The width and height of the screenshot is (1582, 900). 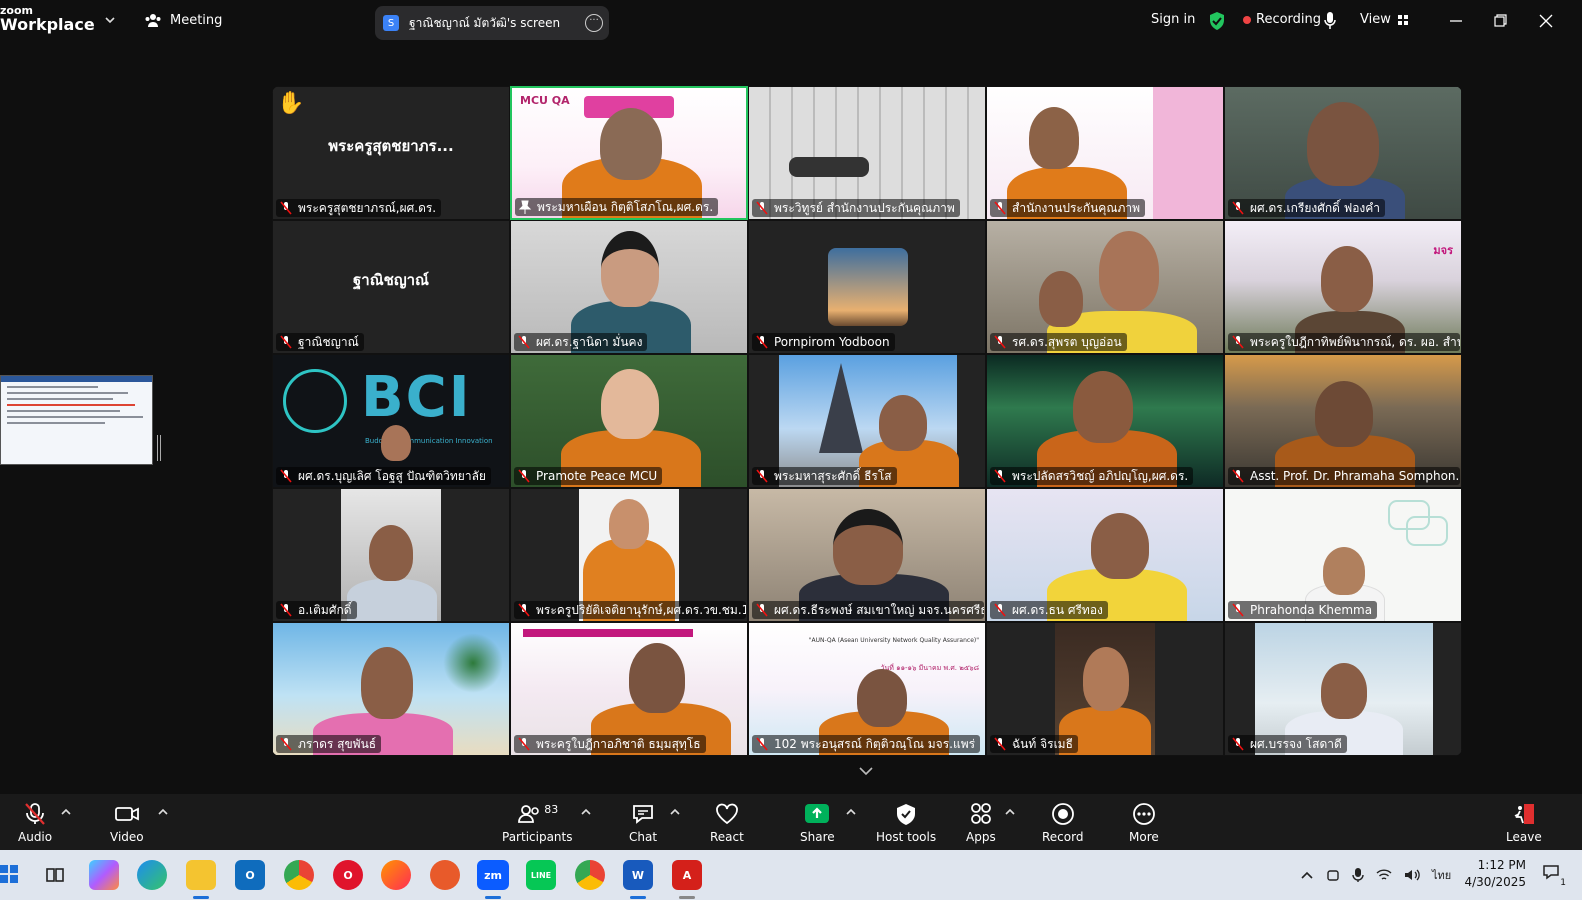 I want to click on firefox-icon, so click(x=396, y=875).